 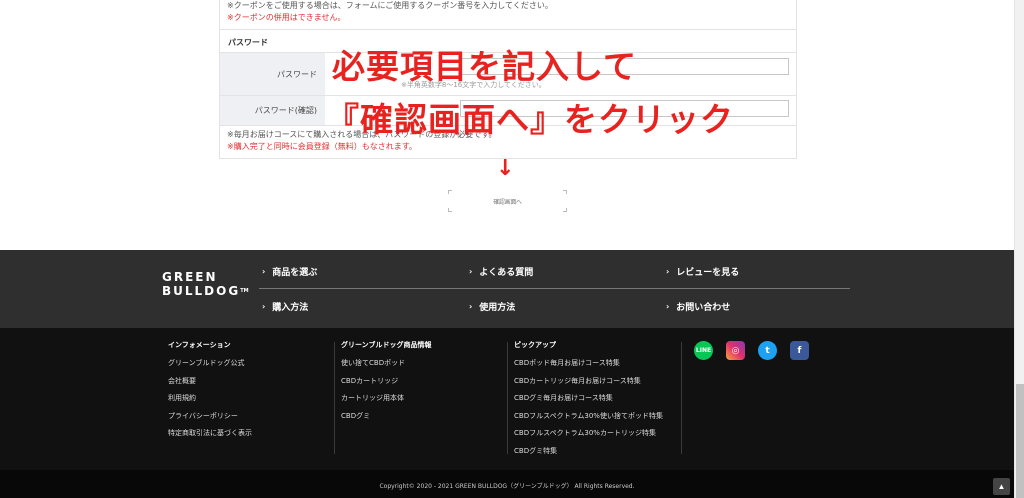 I want to click on social-links: LINE ◎ t f, so click(x=758, y=350).